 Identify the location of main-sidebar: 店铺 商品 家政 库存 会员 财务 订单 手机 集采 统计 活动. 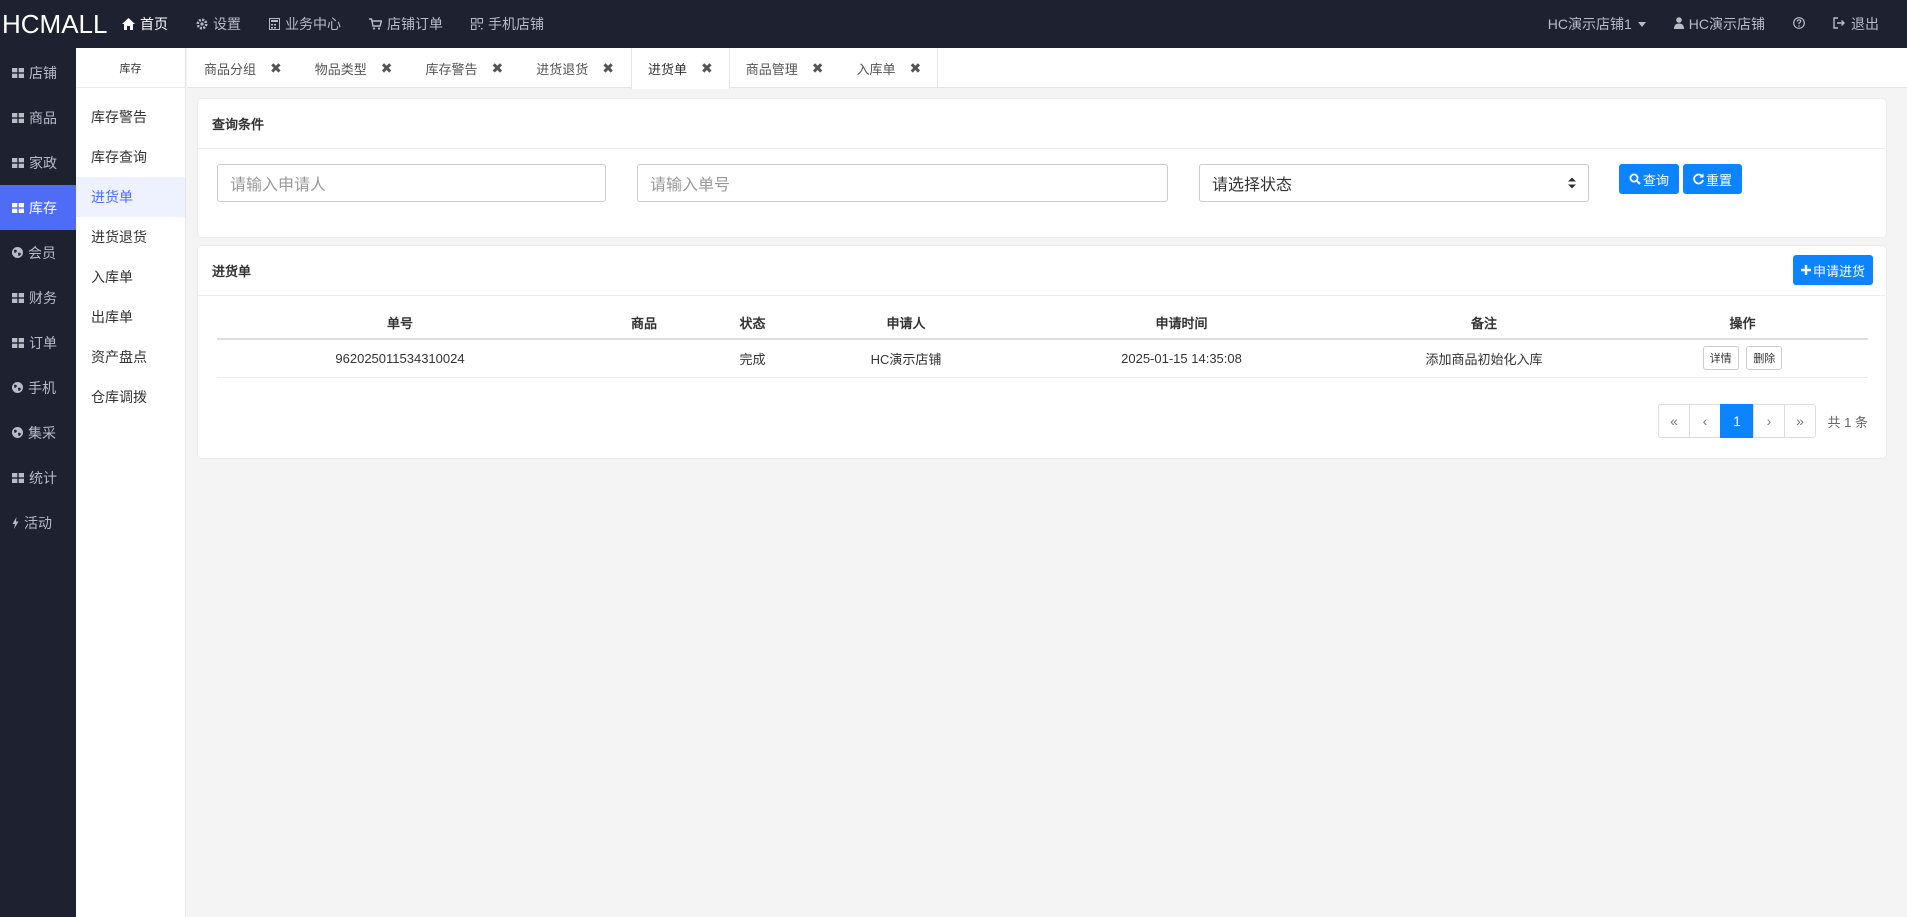
(38, 482).